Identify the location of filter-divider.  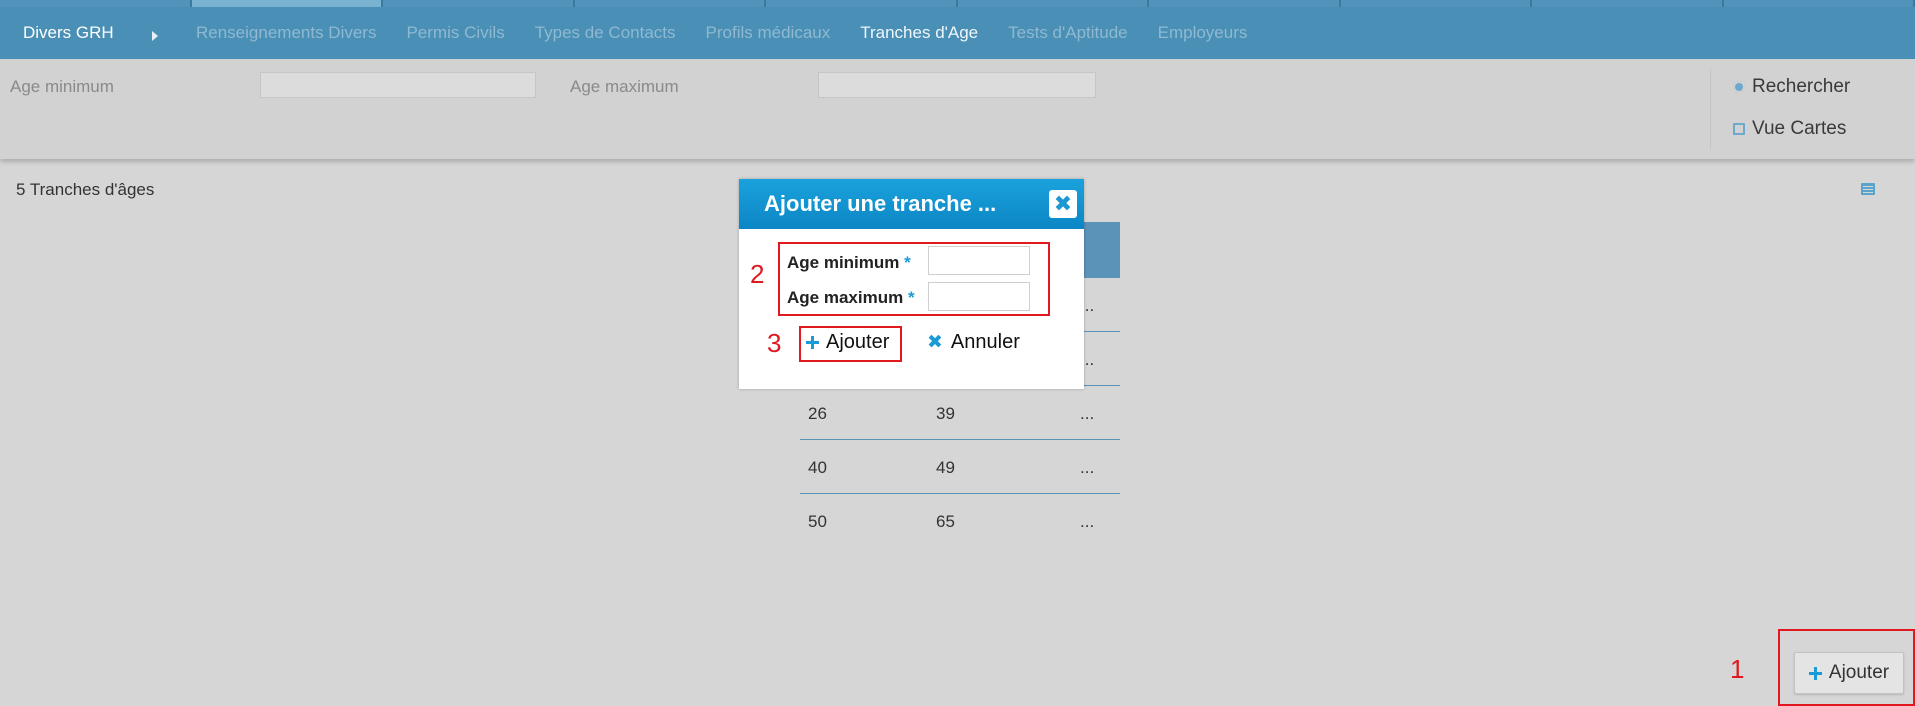
(1710, 109).